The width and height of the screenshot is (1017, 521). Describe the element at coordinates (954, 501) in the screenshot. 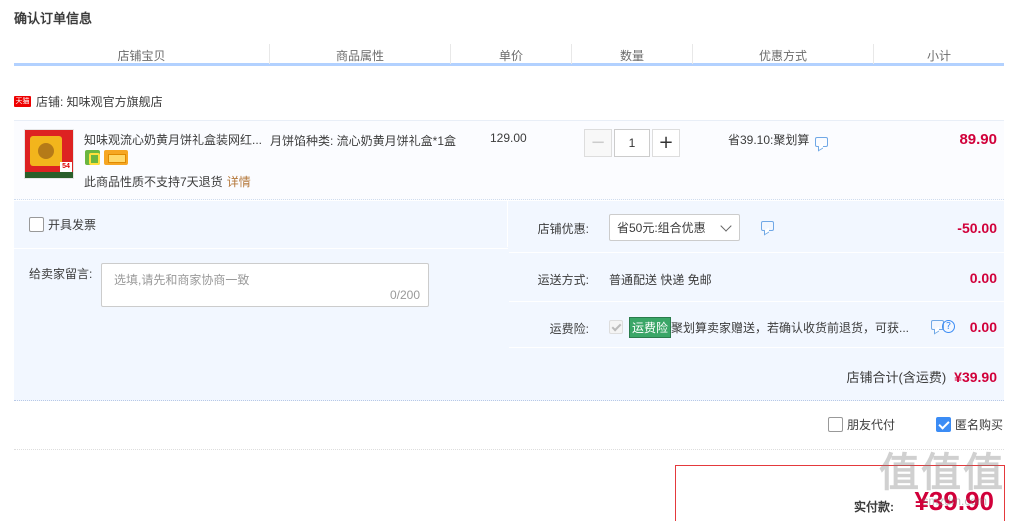

I see `watermark-url: smzdm.com` at that location.